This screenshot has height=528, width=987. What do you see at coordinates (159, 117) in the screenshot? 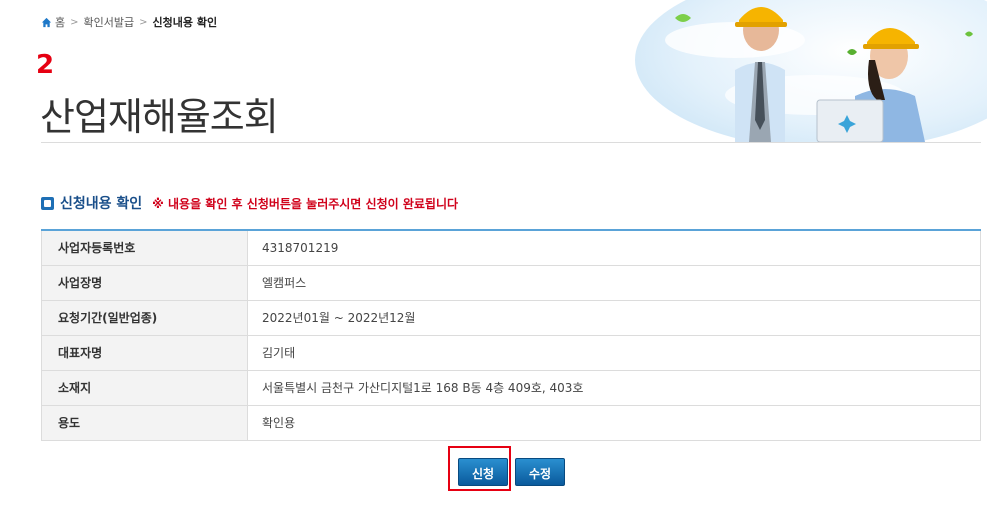
I see `page-title: 산업재해율조회` at bounding box center [159, 117].